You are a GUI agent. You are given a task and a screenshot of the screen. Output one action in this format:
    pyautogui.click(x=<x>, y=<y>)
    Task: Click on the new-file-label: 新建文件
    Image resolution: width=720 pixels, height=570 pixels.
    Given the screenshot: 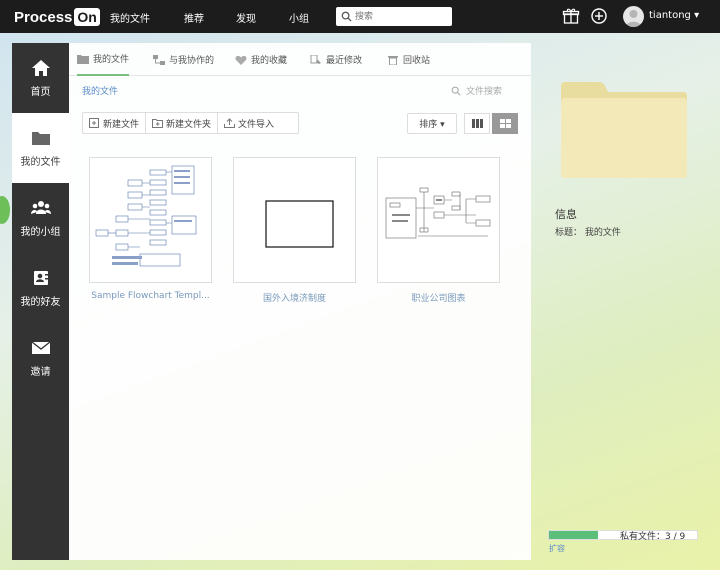 What is the action you would take?
    pyautogui.click(x=121, y=124)
    